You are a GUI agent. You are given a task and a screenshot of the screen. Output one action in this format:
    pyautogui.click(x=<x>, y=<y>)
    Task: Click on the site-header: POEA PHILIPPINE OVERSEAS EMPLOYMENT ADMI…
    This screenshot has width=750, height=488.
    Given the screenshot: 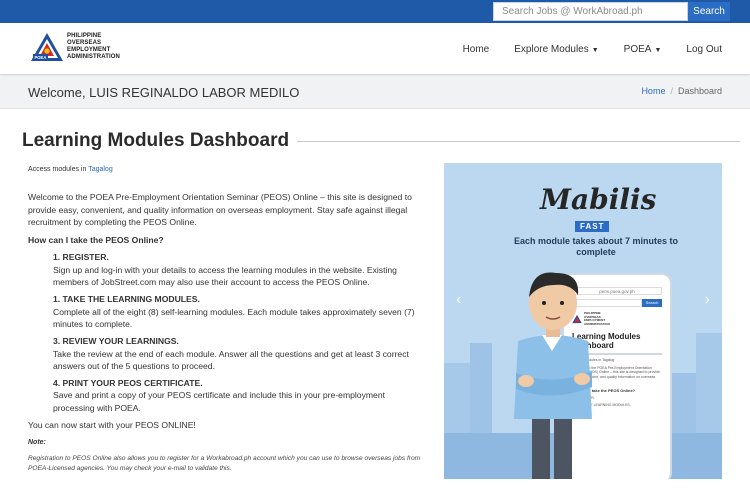 What is the action you would take?
    pyautogui.click(x=375, y=49)
    